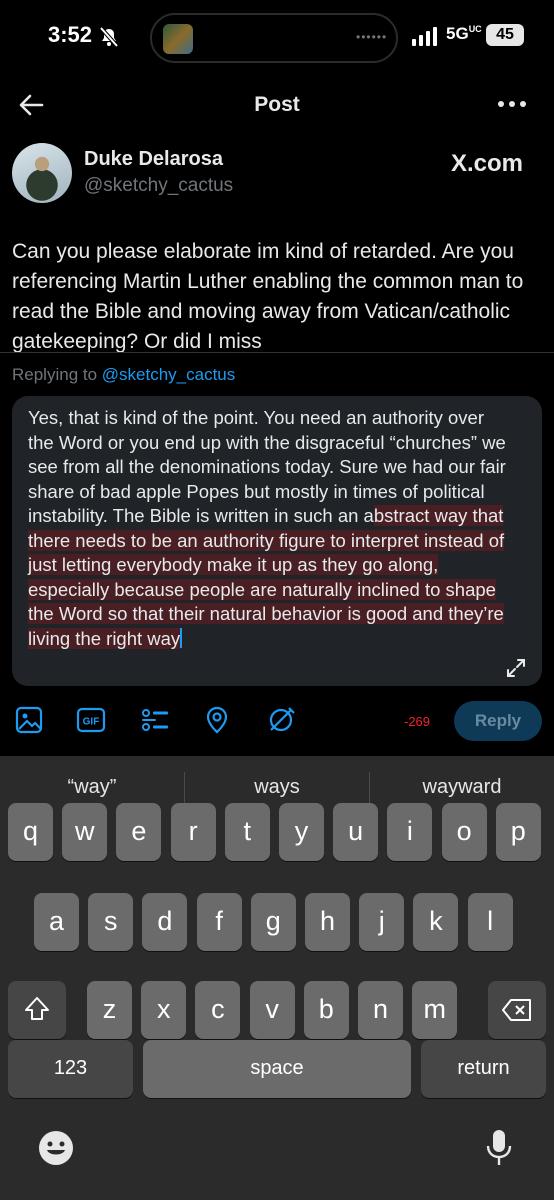 Image resolution: width=554 pixels, height=1200 pixels. What do you see at coordinates (417, 721) in the screenshot?
I see `character-counter: -269` at bounding box center [417, 721].